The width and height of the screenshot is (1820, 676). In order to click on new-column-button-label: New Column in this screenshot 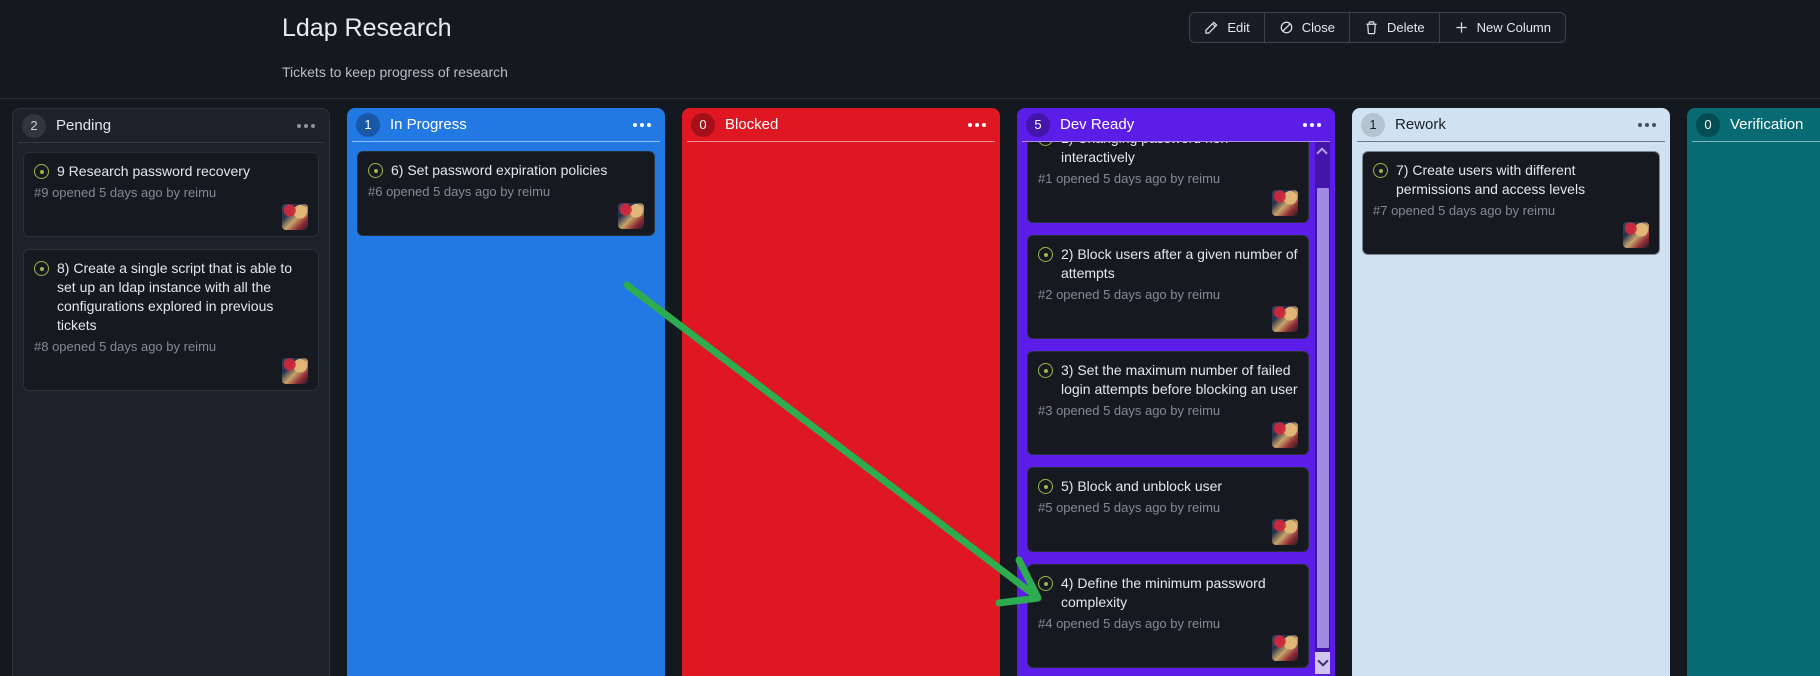, I will do `click(1513, 27)`.